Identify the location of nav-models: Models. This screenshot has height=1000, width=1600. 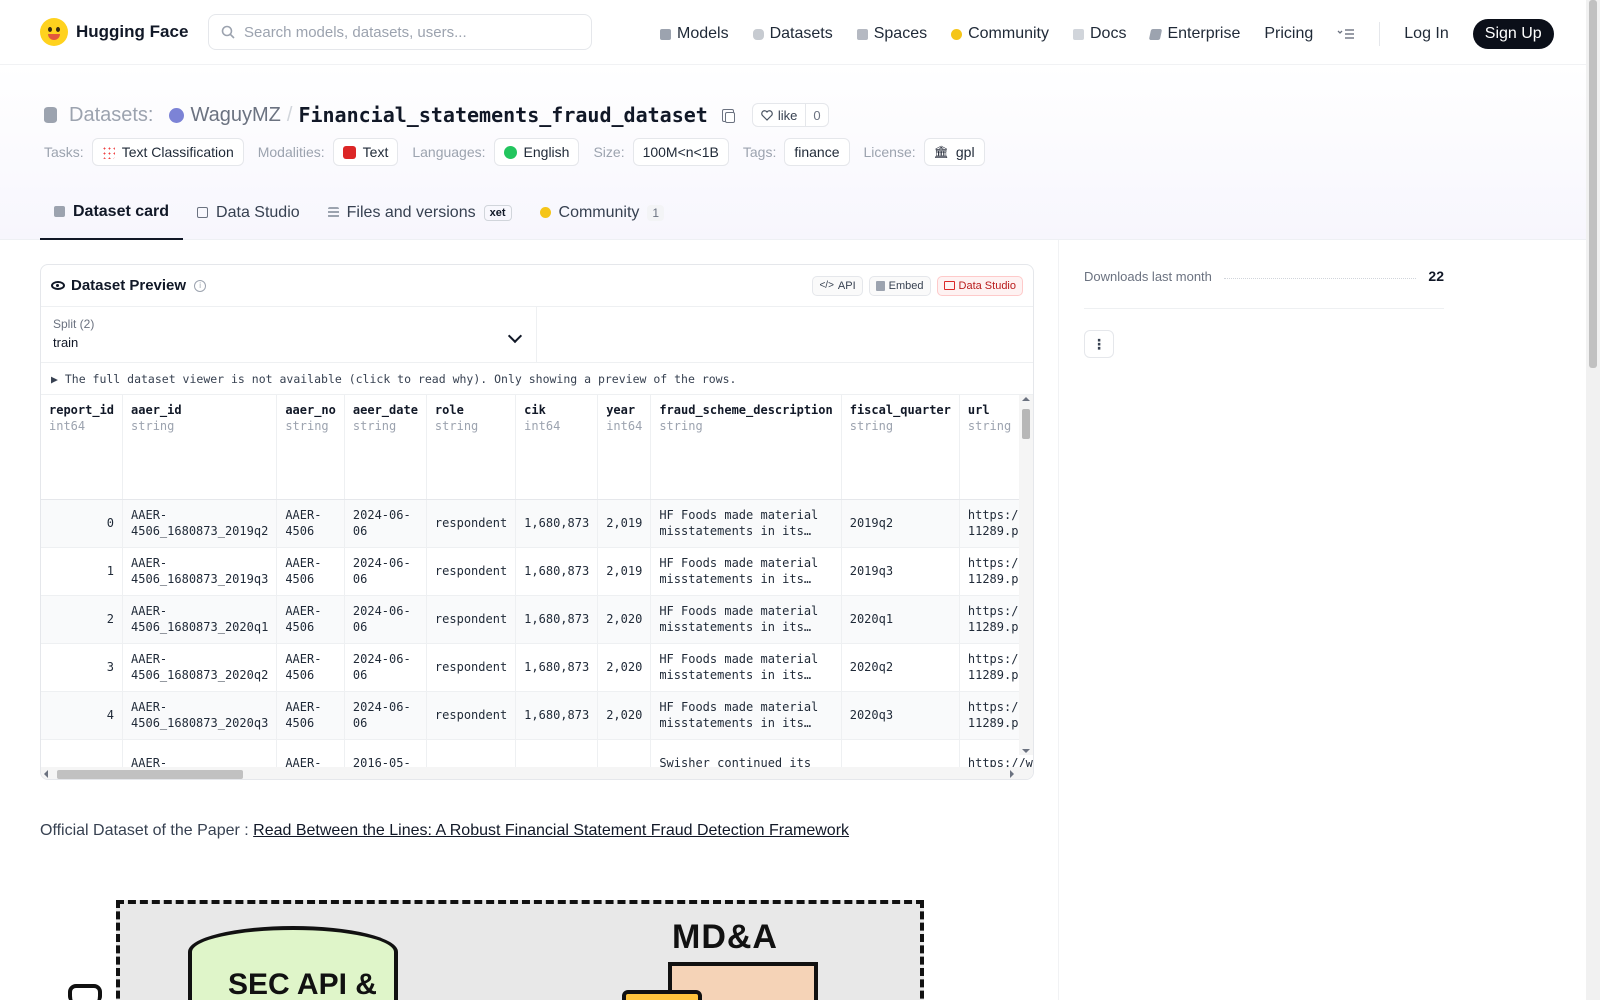
(694, 34).